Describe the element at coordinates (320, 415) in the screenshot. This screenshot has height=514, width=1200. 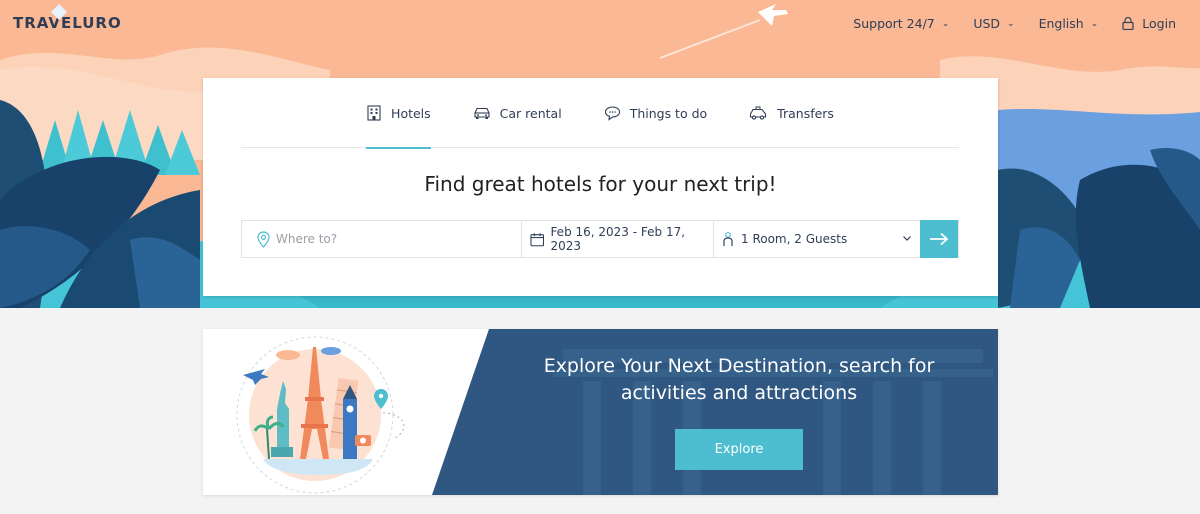
I see `travel-landmarks-illustration` at that location.